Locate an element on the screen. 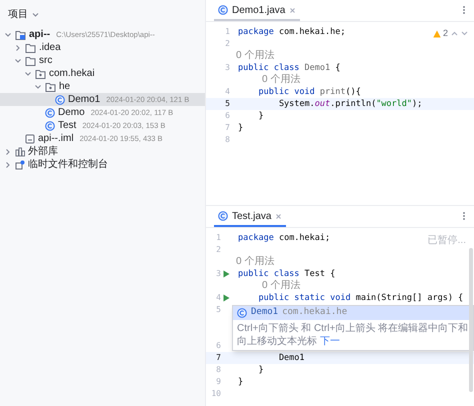 The image size is (474, 406). scratch-file-icon is located at coordinates (20, 165).